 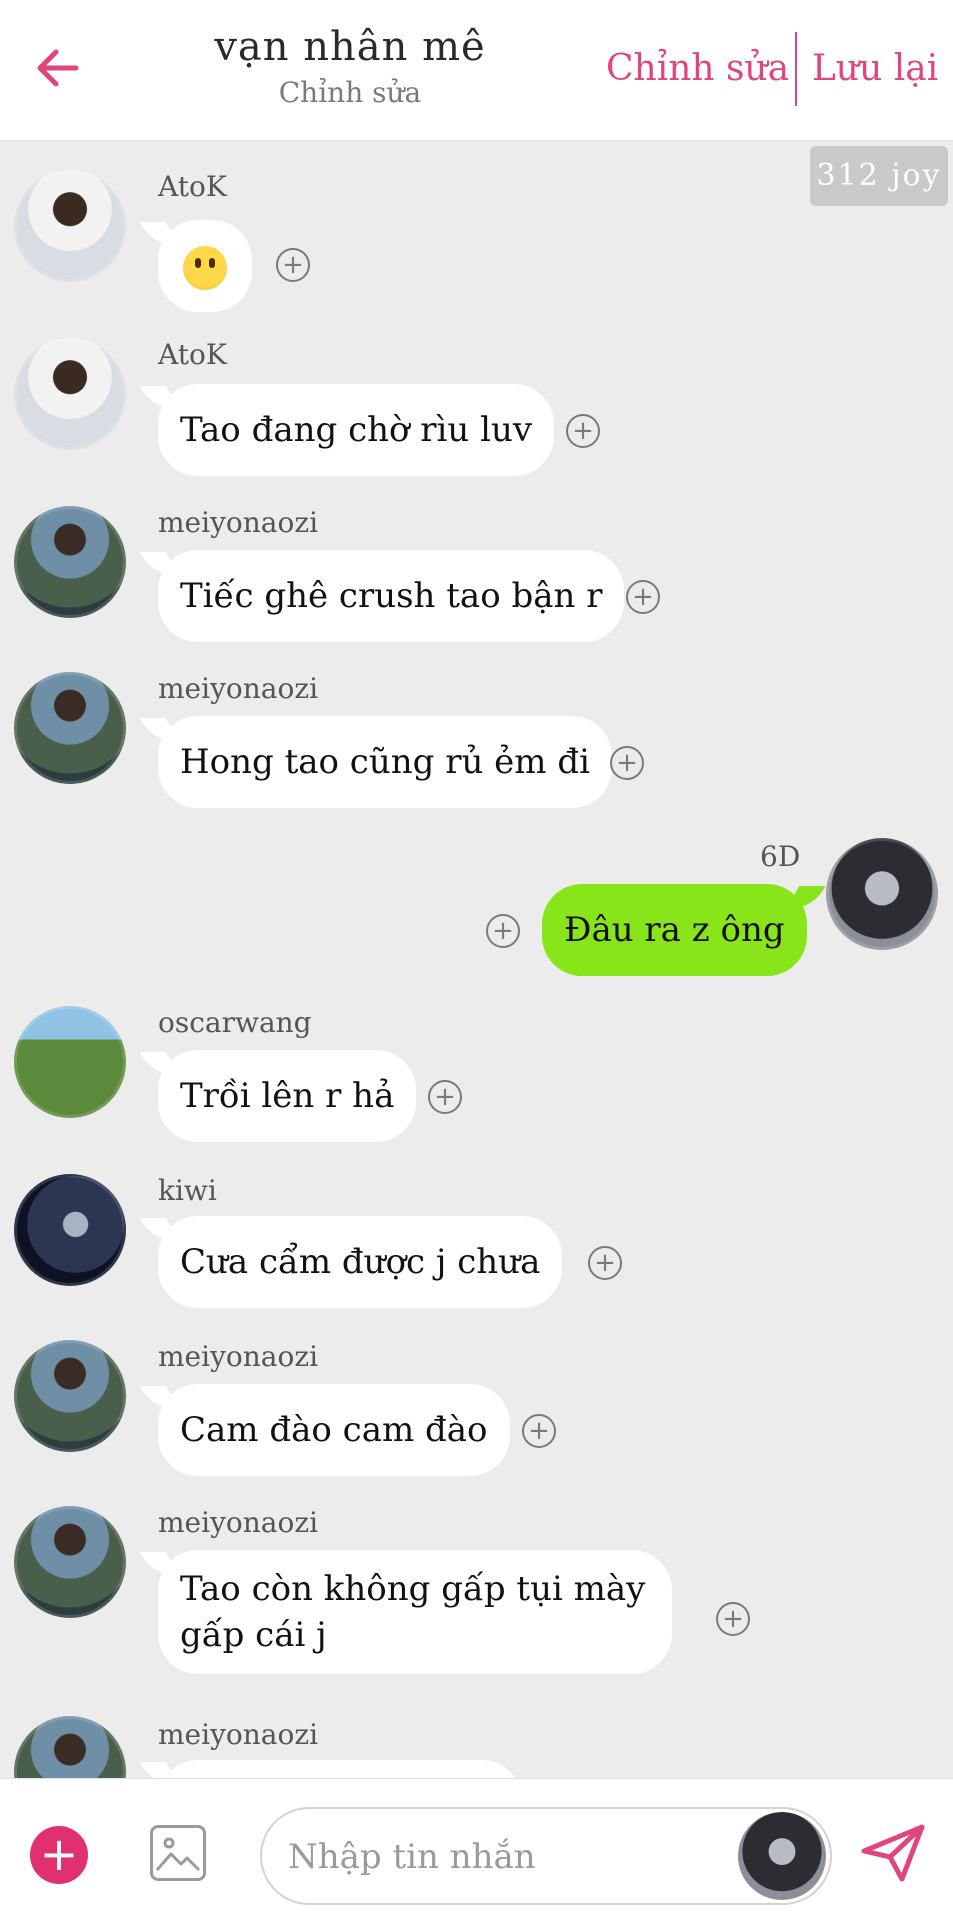 What do you see at coordinates (697, 68) in the screenshot?
I see `edit-button: Chỉnh sửa` at bounding box center [697, 68].